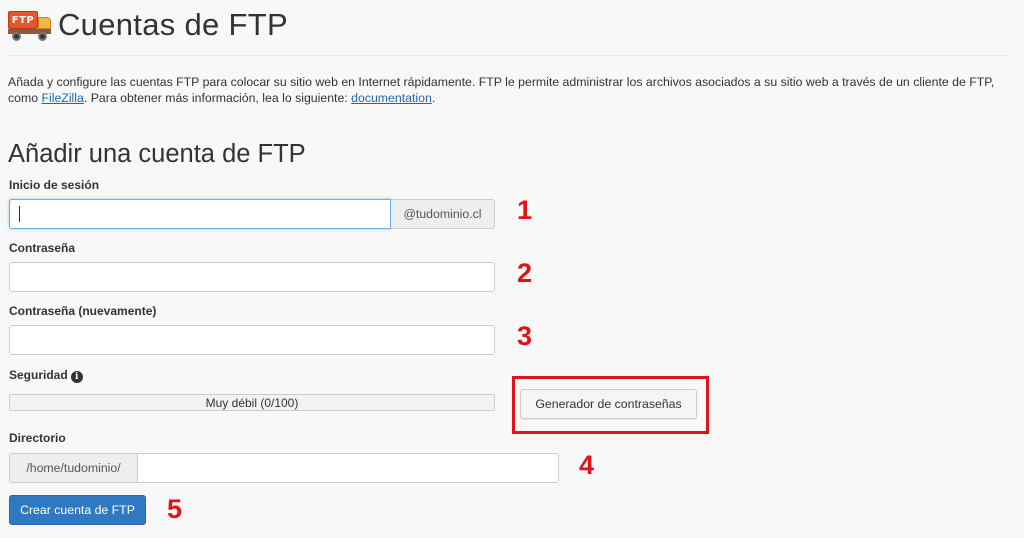  Describe the element at coordinates (23, 20) in the screenshot. I see `ftp-icon-label: FTP` at that location.